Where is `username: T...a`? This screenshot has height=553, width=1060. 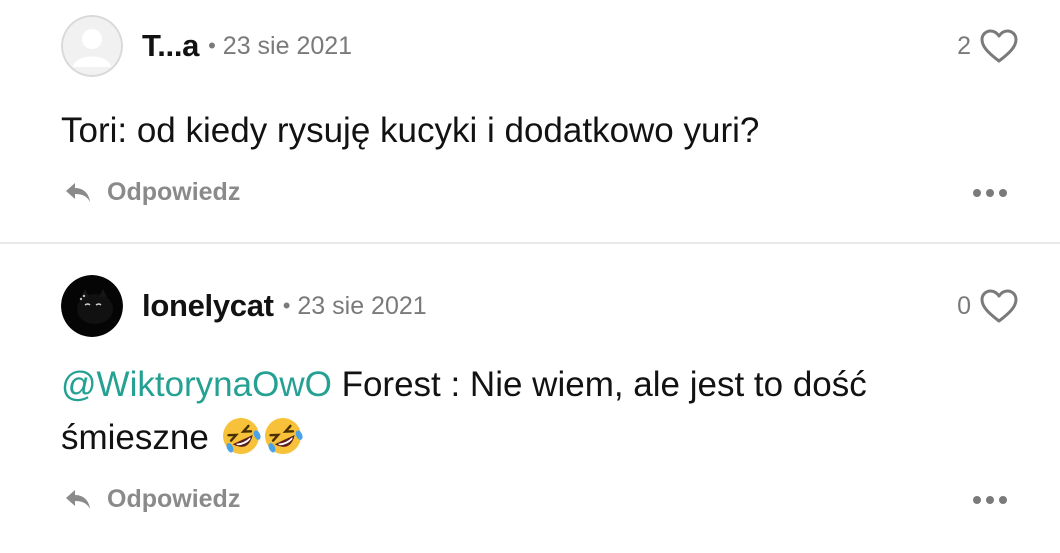
username: T...a is located at coordinates (170, 46).